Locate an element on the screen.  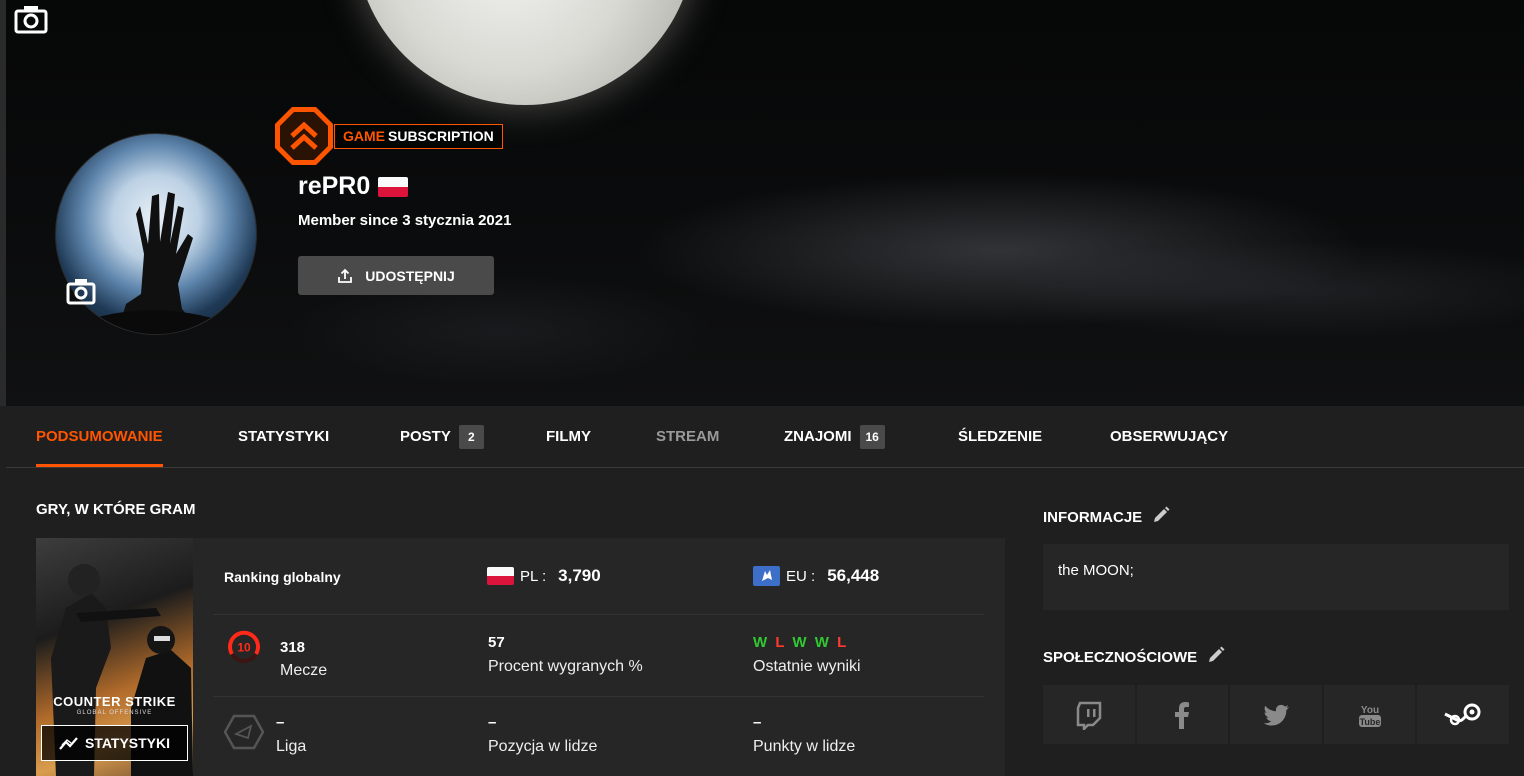
social-section-title: SPOŁECZNOŚCIOWE is located at coordinates (1134, 656).